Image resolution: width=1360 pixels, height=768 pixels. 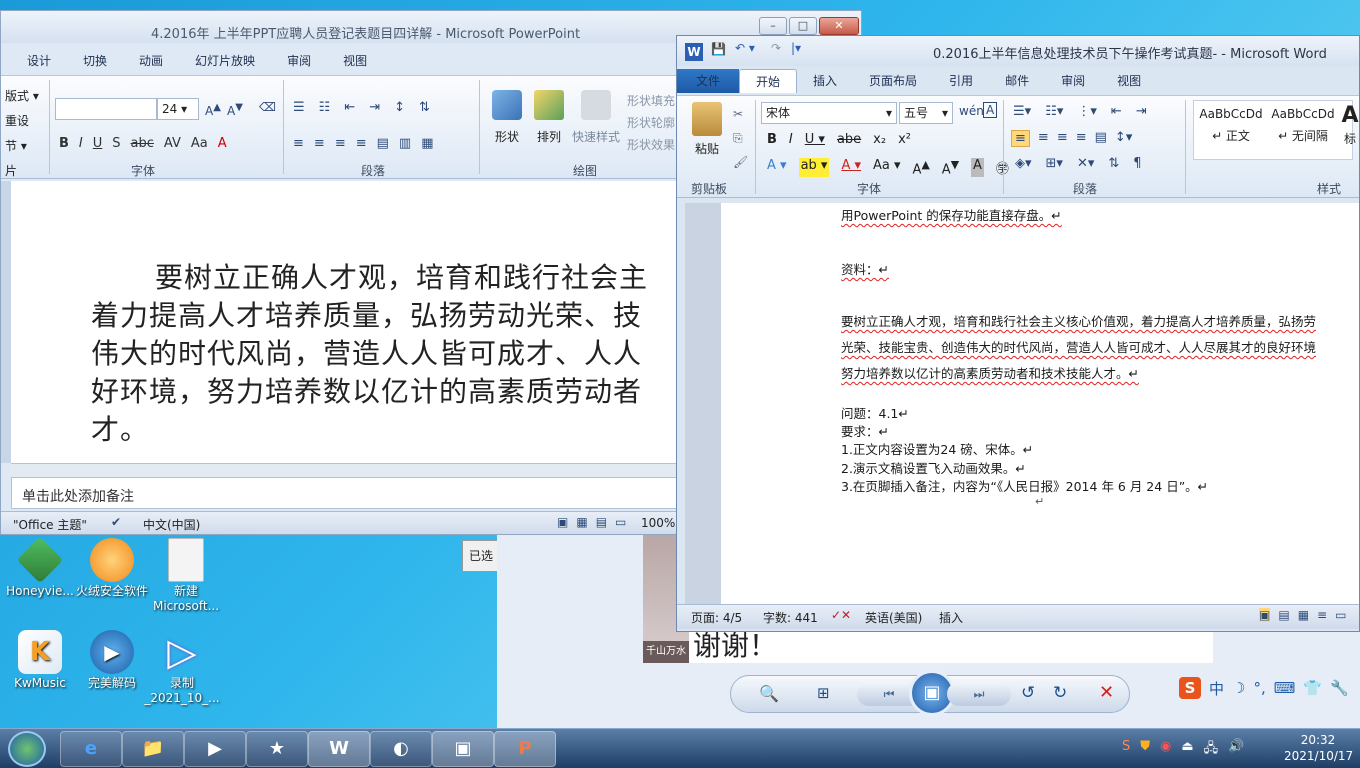 I want to click on increase-indent-icon: ⇥, so click(x=1141, y=111).